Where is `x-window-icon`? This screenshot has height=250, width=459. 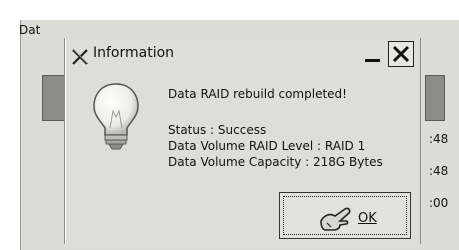
x-window-icon is located at coordinates (80, 57).